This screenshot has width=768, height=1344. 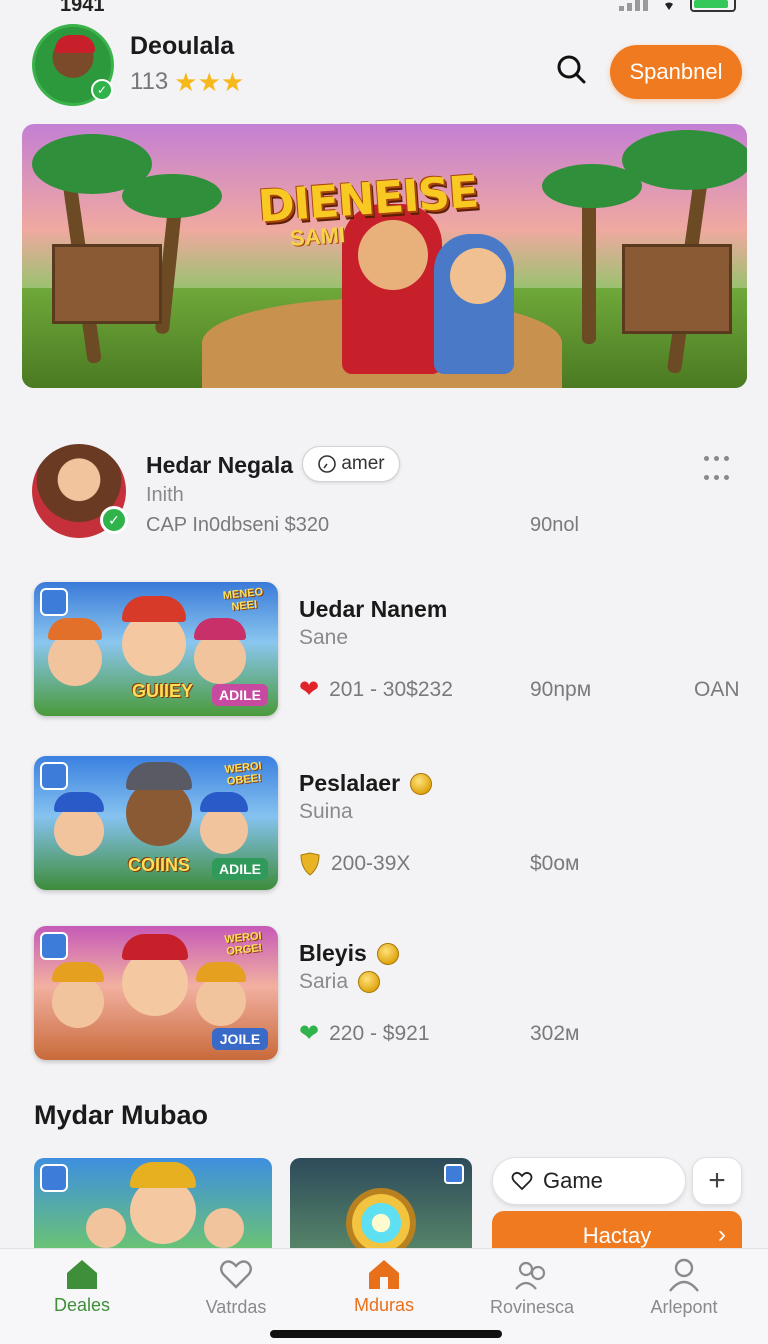 I want to click on avatar: ✓, so click(x=73, y=65).